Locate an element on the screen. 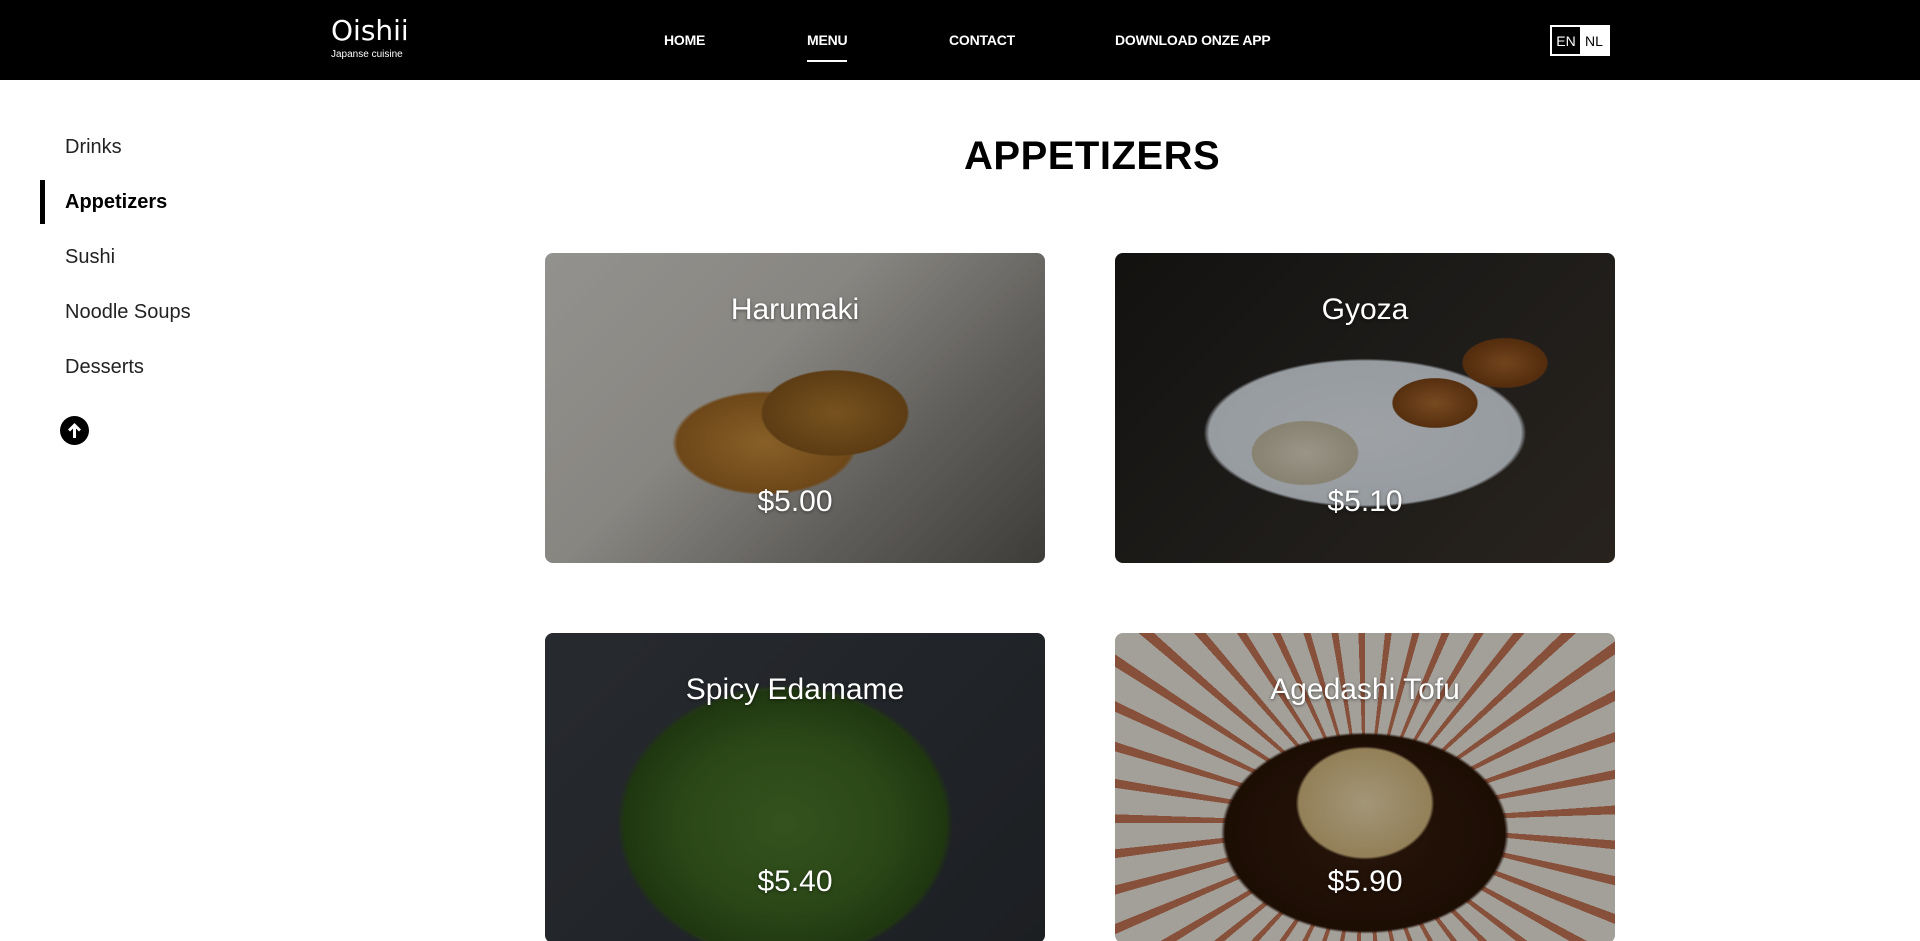  scroll-to-top-button is located at coordinates (74, 430).